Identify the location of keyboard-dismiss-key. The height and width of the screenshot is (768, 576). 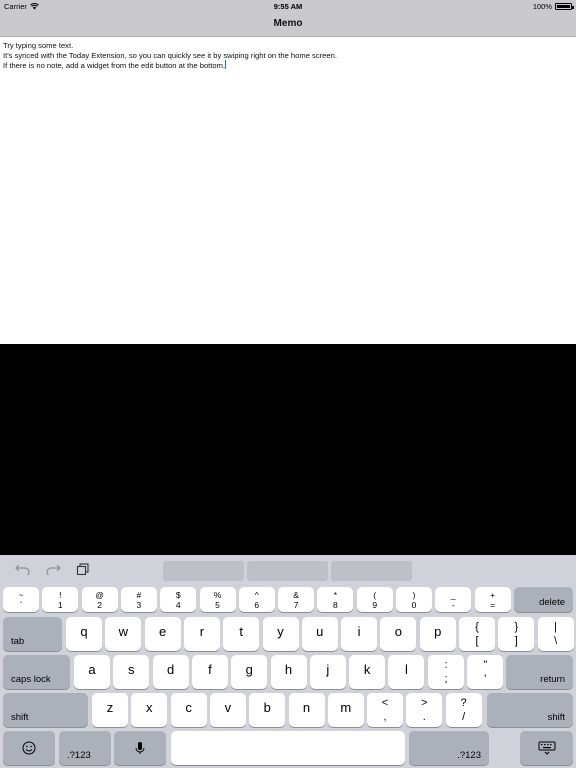
(546, 748).